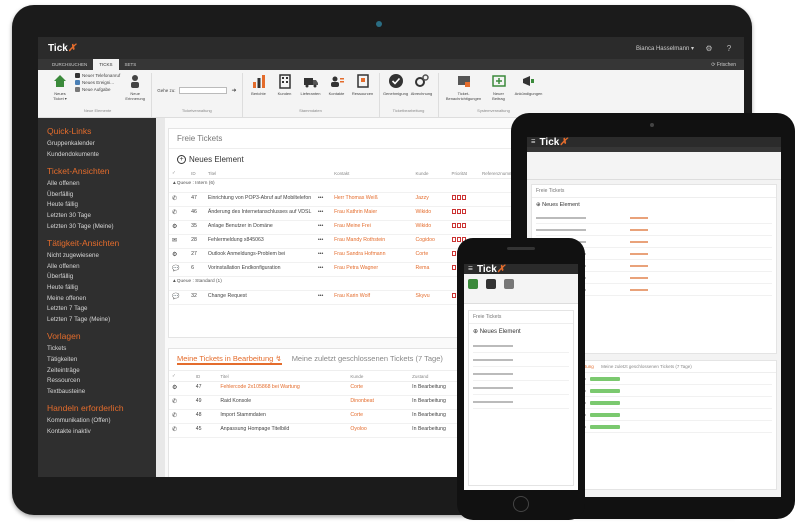  Describe the element at coordinates (101, 392) in the screenshot. I see `sidebar-item-text-blocks: Textbausteine` at that location.